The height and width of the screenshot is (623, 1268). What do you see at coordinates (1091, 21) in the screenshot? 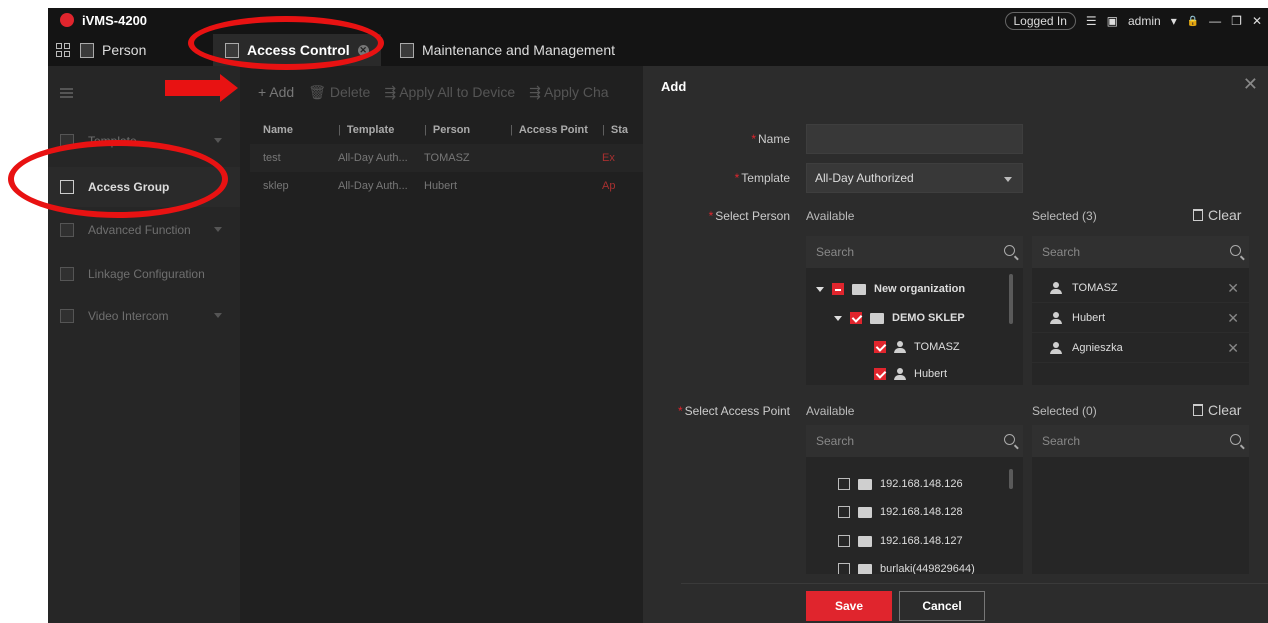
I see `list-icon: ☰` at bounding box center [1091, 21].